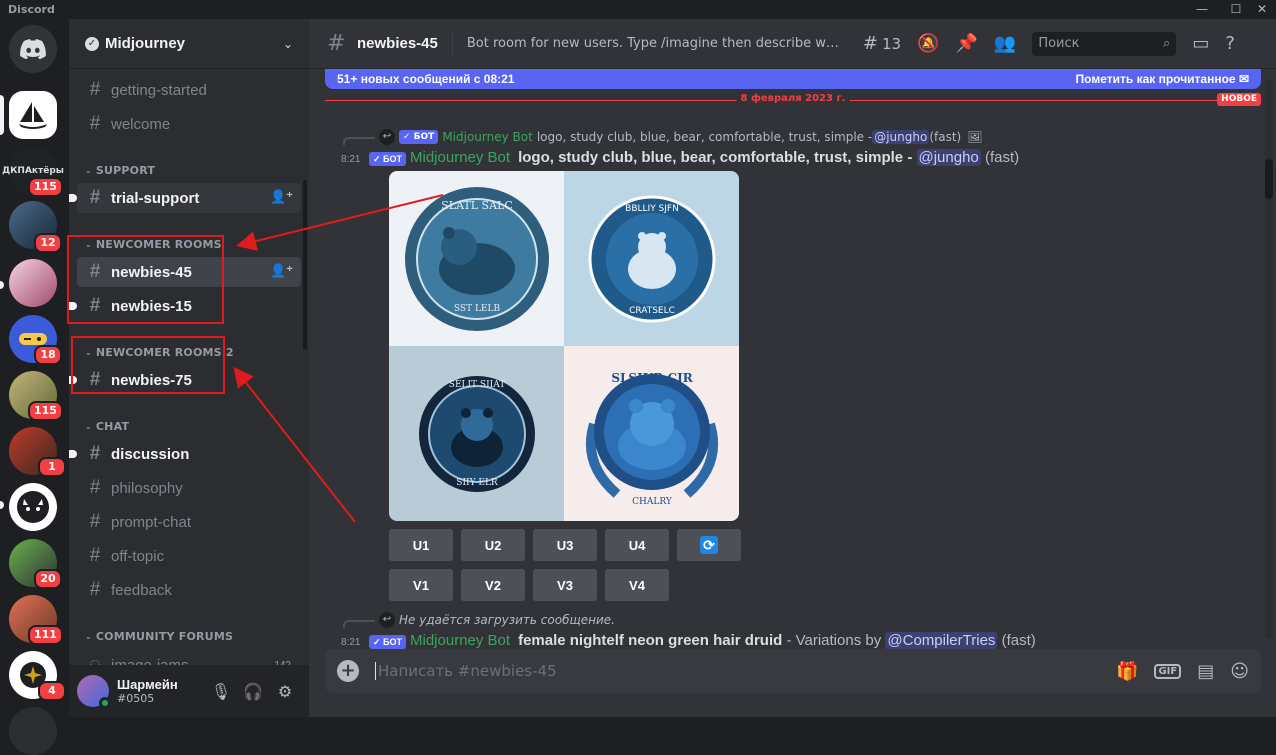 The width and height of the screenshot is (1276, 755). What do you see at coordinates (52, 467) in the screenshot?
I see `mention-badge: 1` at bounding box center [52, 467].